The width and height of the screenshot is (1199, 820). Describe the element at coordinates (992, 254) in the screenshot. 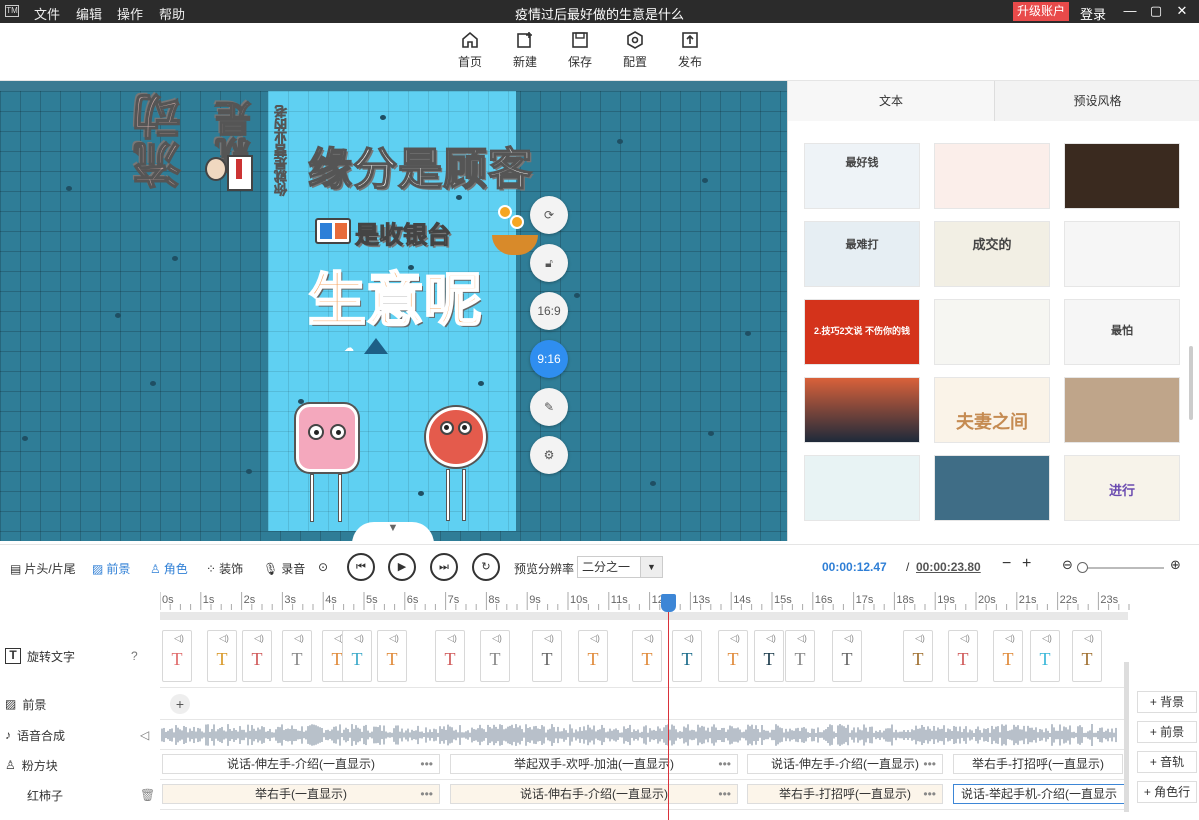

I see `template-thumb: 成交的` at that location.